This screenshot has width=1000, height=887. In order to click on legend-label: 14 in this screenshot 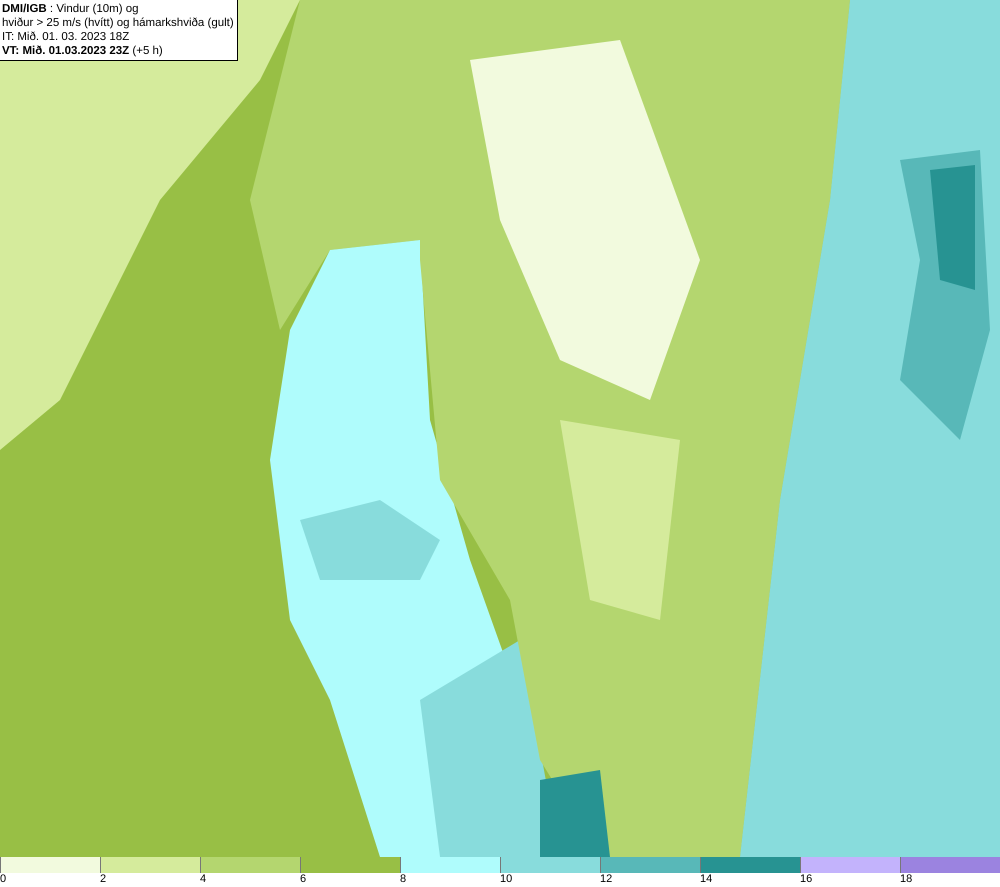, I will do `click(706, 879)`.